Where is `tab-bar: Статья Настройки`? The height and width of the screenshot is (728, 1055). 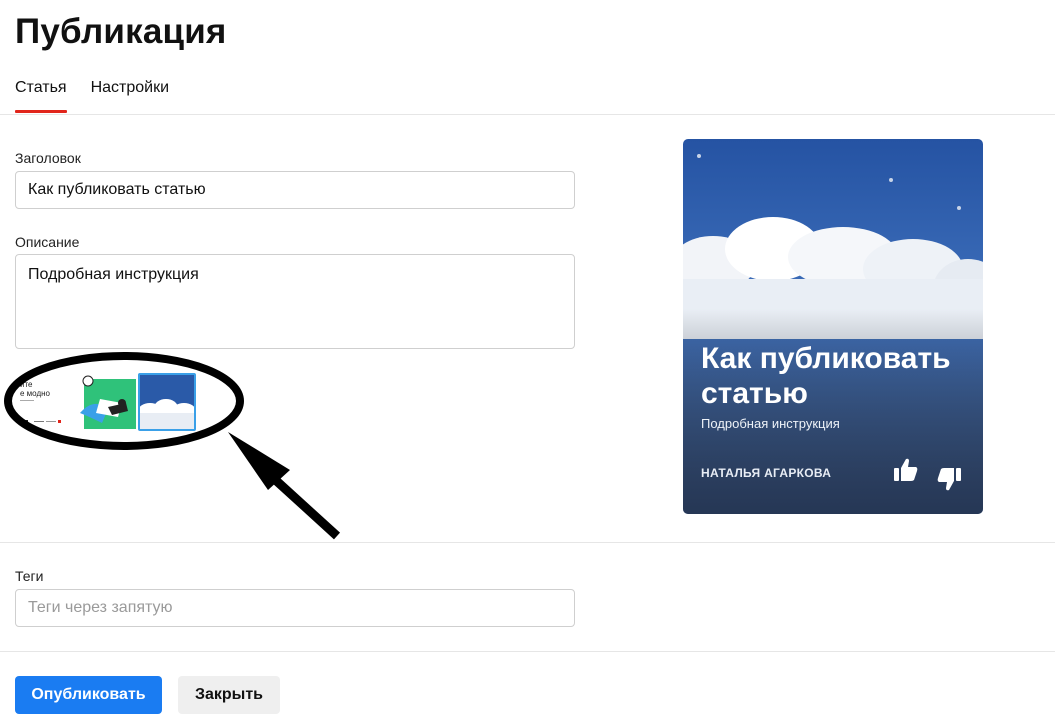
tab-bar: Статья Настройки is located at coordinates (92, 96).